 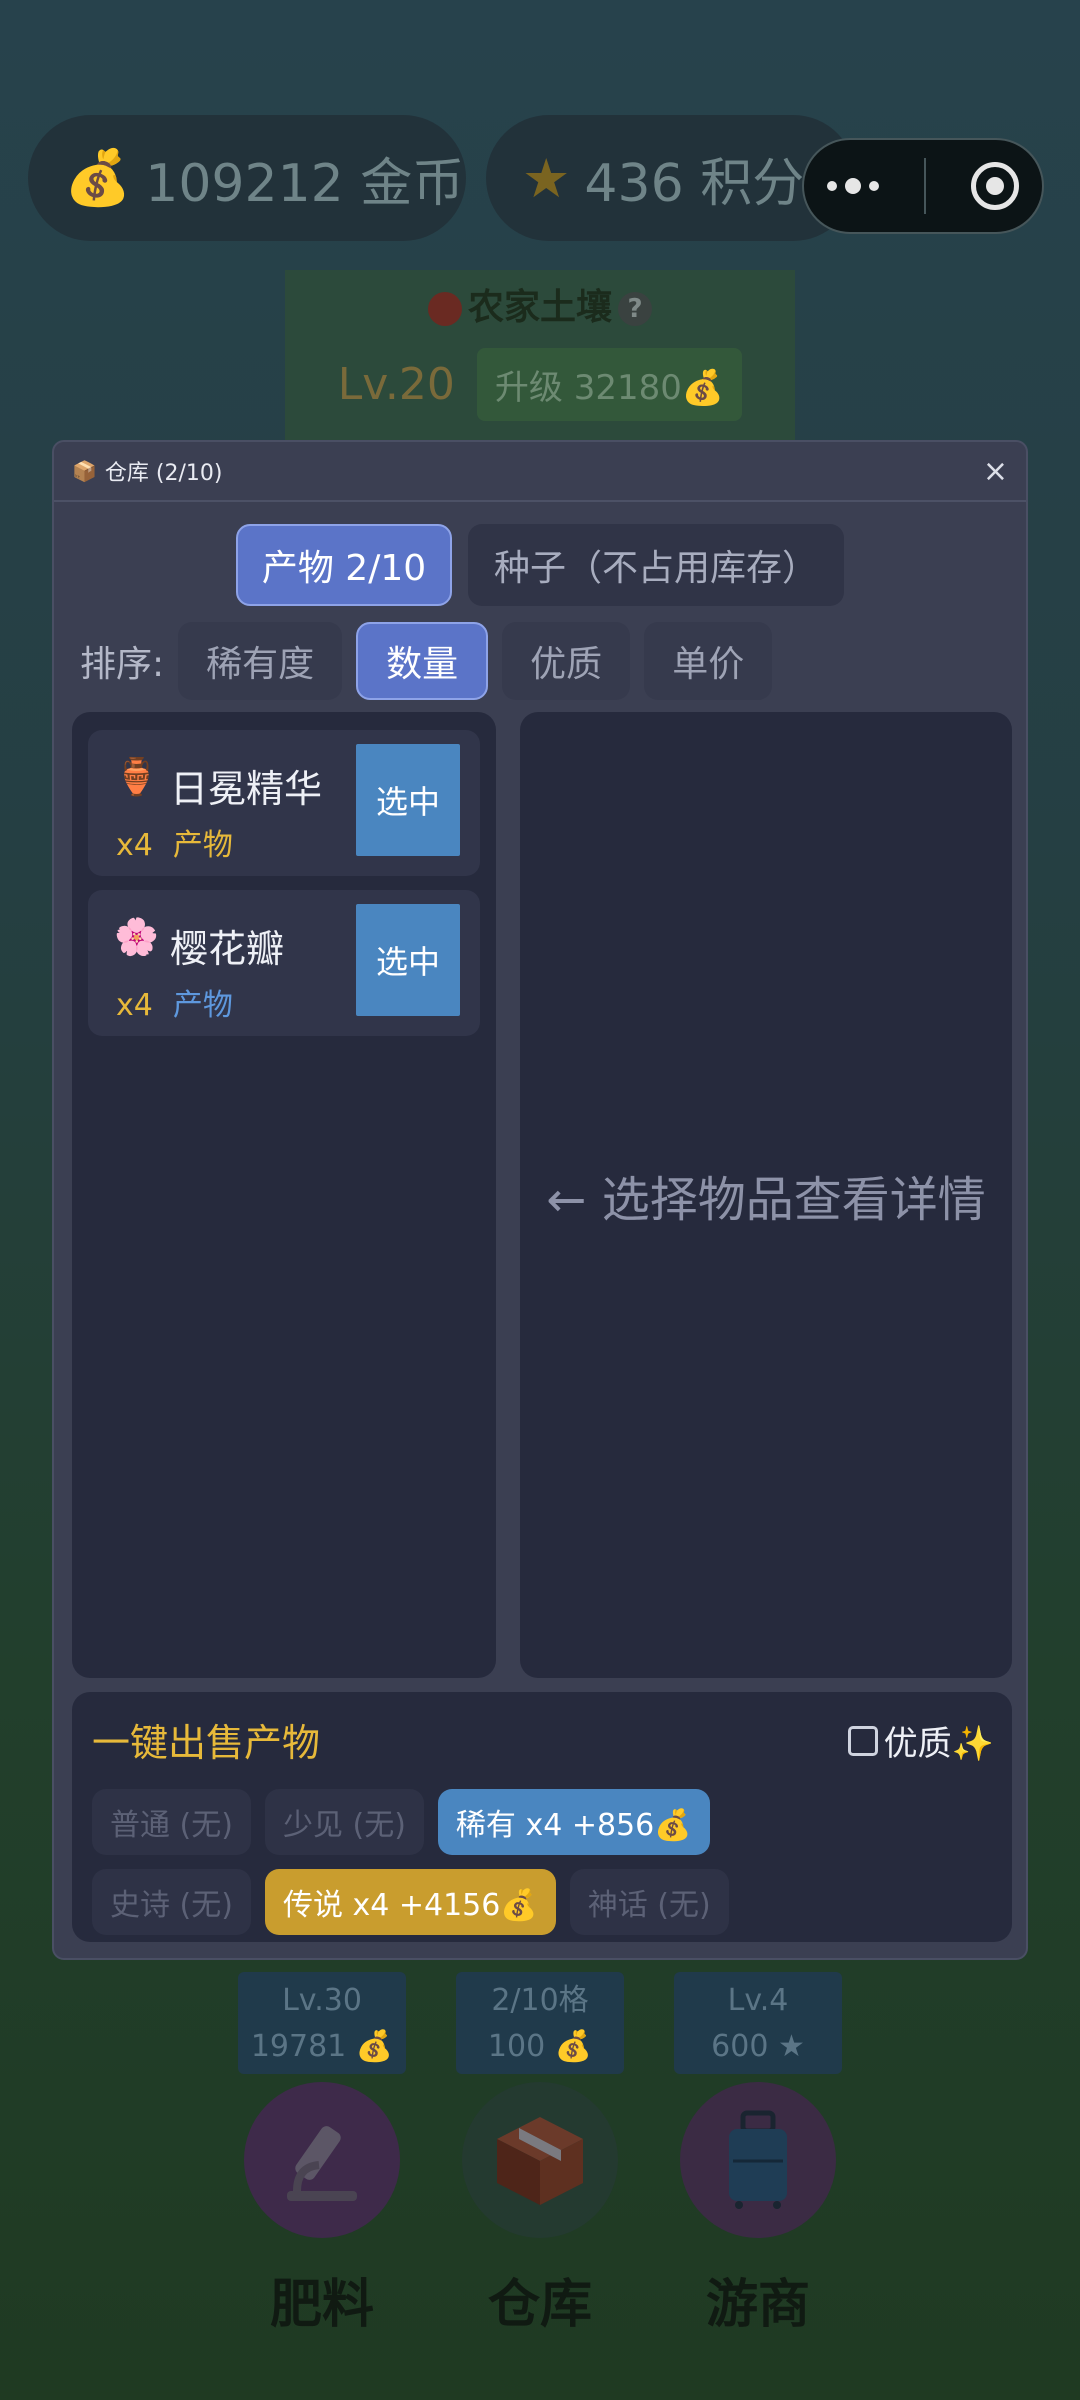 I want to click on trader-tag: Lv.4 600 ★, so click(x=758, y=2023).